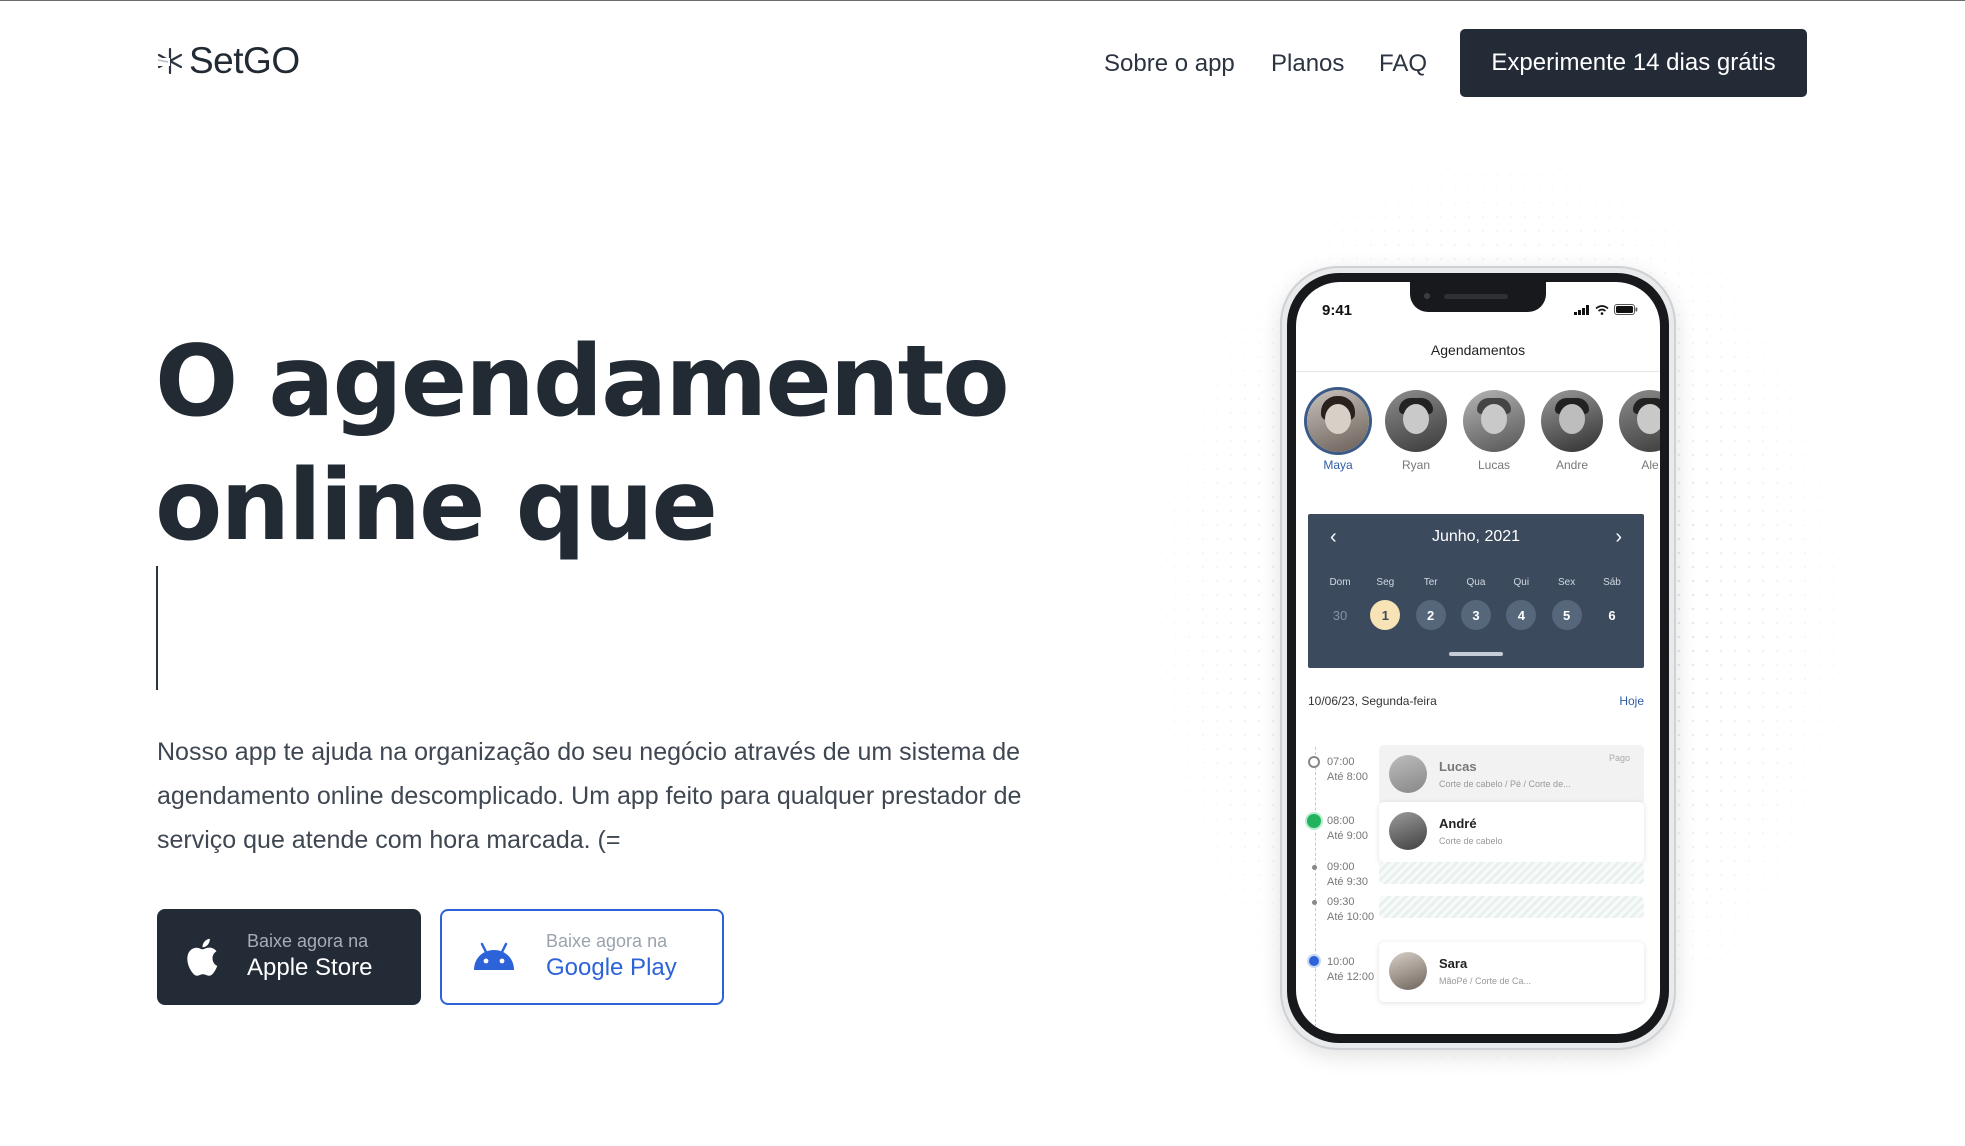  I want to click on today-link: Hoje, so click(1631, 701).